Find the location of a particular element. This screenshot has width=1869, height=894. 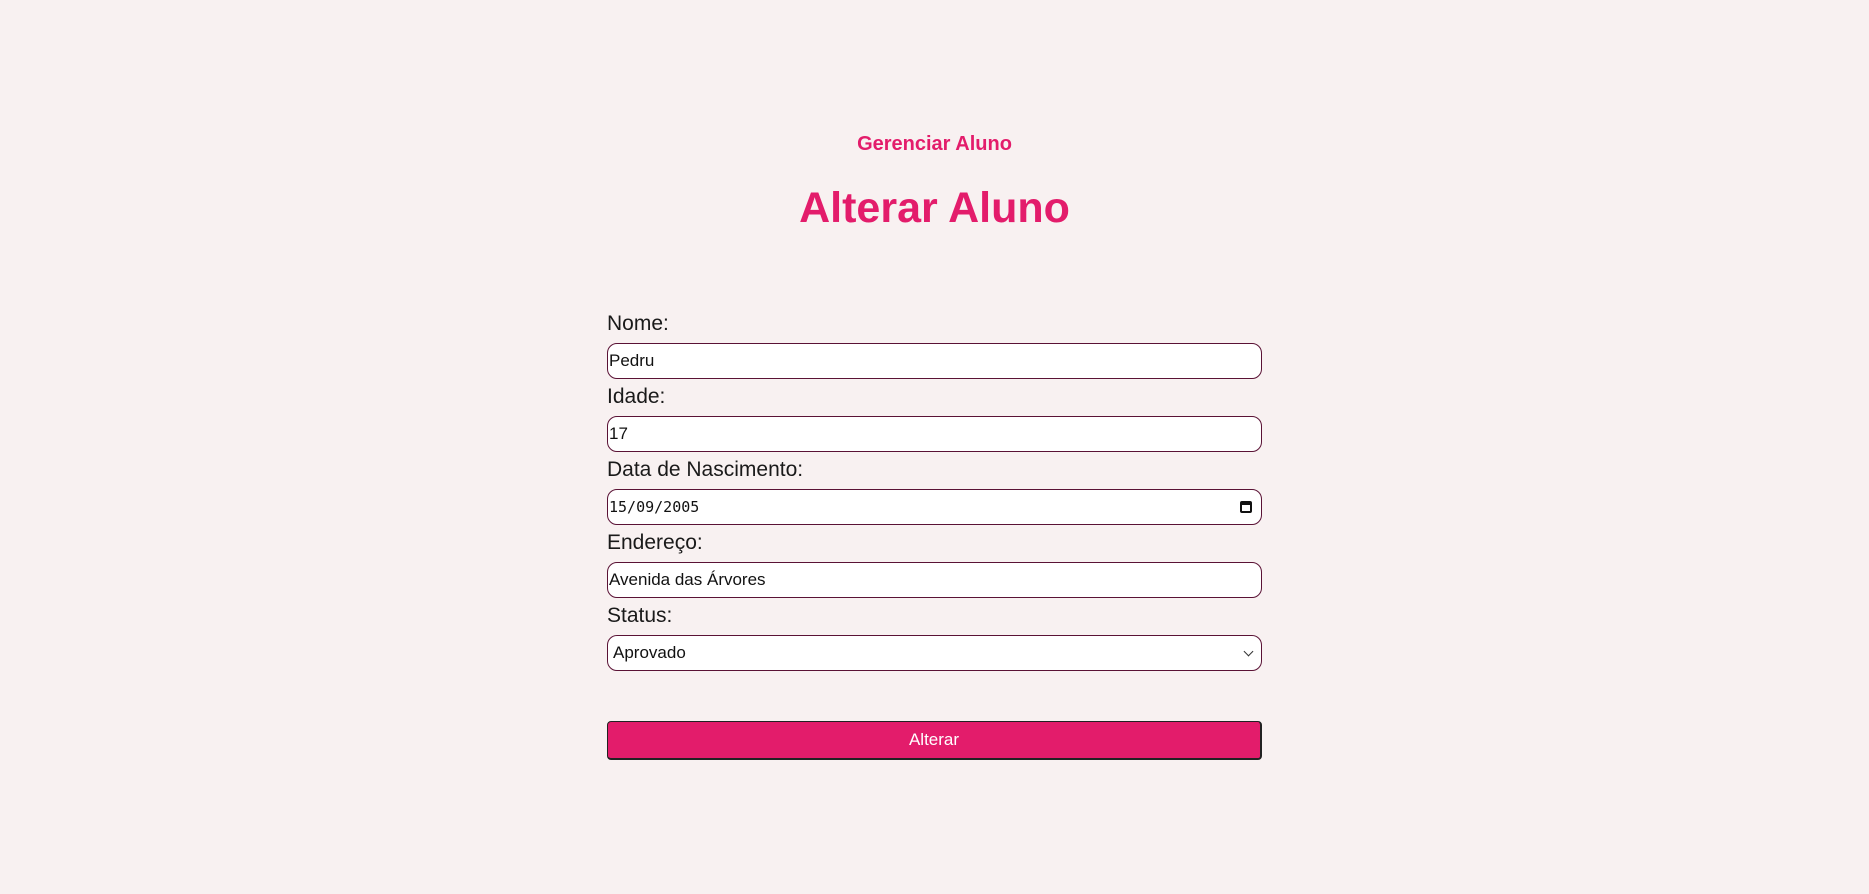

age-input-value: 17 is located at coordinates (618, 433).